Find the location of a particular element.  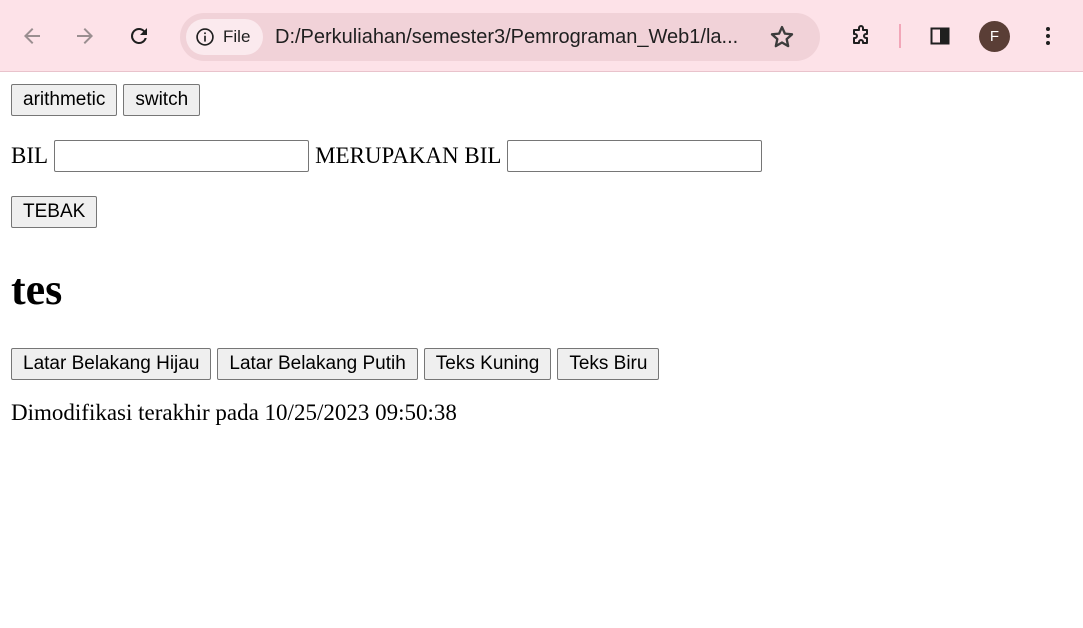

forward-button is located at coordinates (85, 36).